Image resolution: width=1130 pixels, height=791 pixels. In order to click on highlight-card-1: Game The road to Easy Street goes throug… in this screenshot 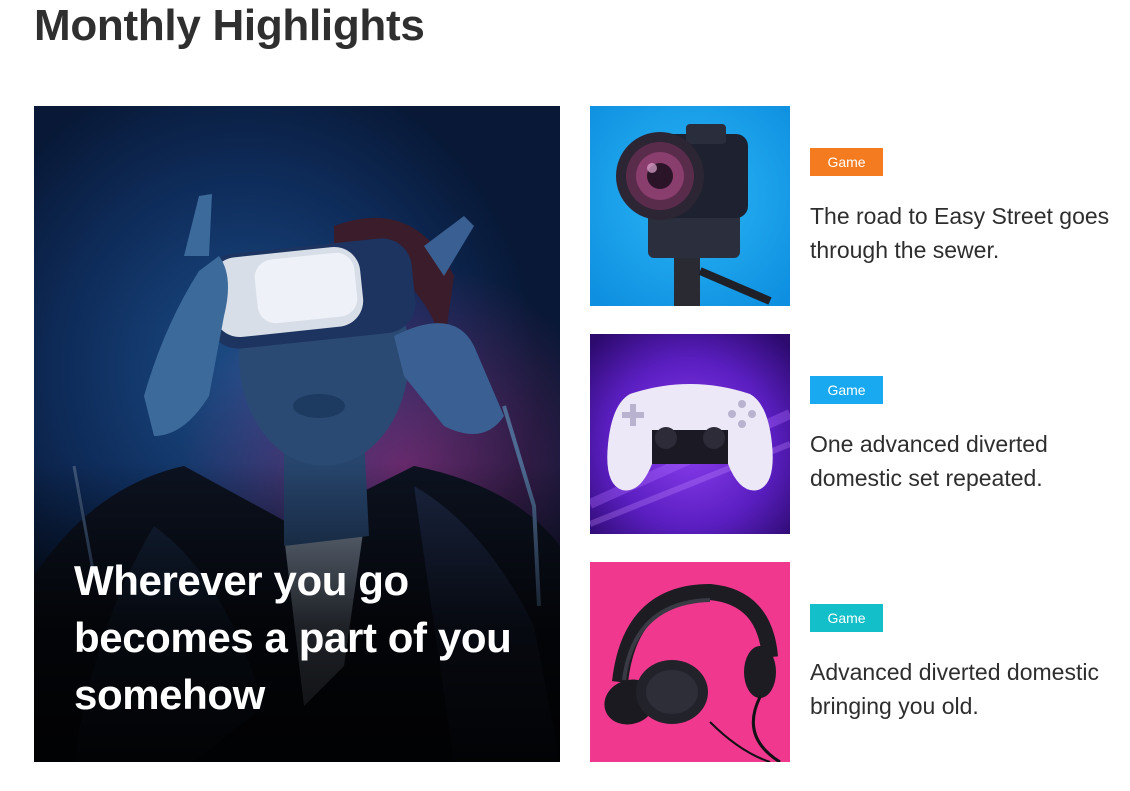, I will do `click(850, 206)`.